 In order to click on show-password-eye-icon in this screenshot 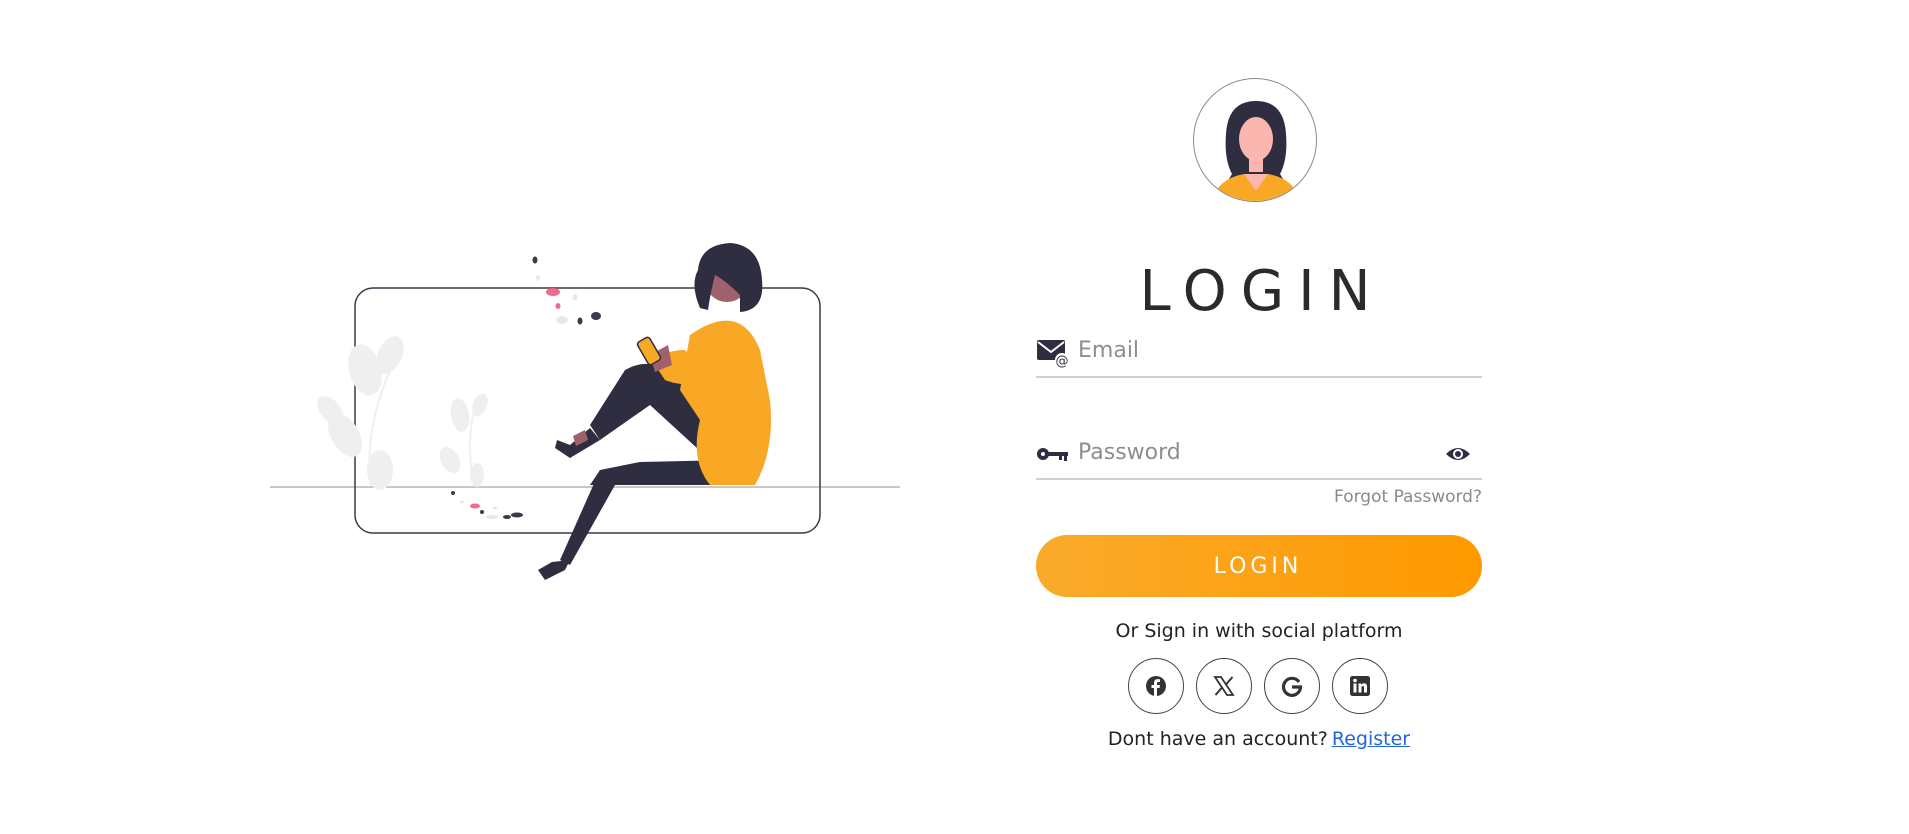, I will do `click(1458, 454)`.